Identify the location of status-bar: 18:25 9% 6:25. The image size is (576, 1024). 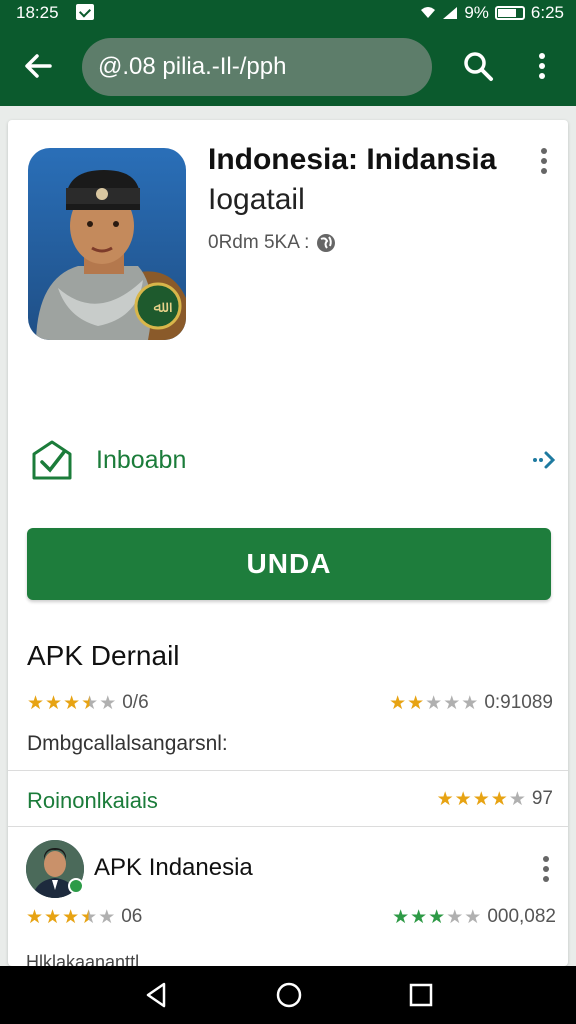
(288, 13).